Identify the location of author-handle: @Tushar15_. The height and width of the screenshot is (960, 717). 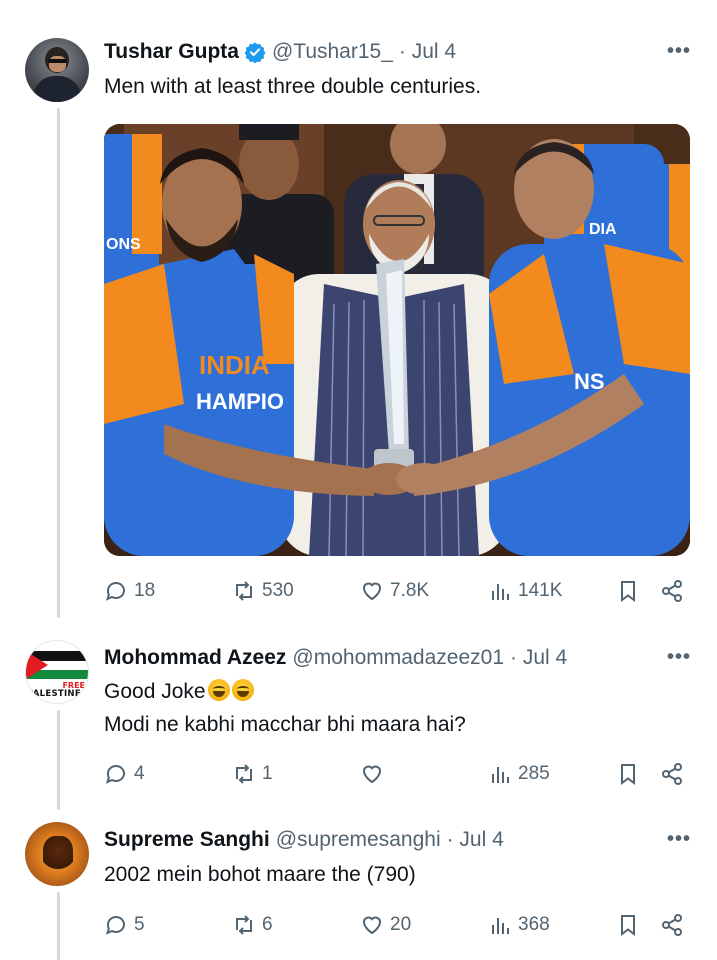
(332, 52).